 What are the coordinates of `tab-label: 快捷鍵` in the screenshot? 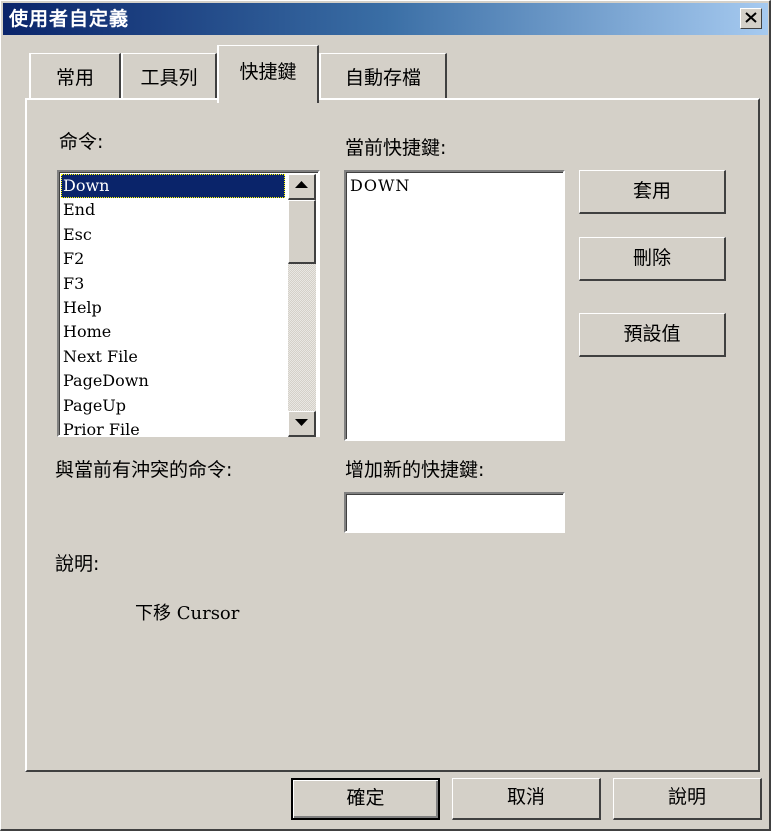 It's located at (268, 72).